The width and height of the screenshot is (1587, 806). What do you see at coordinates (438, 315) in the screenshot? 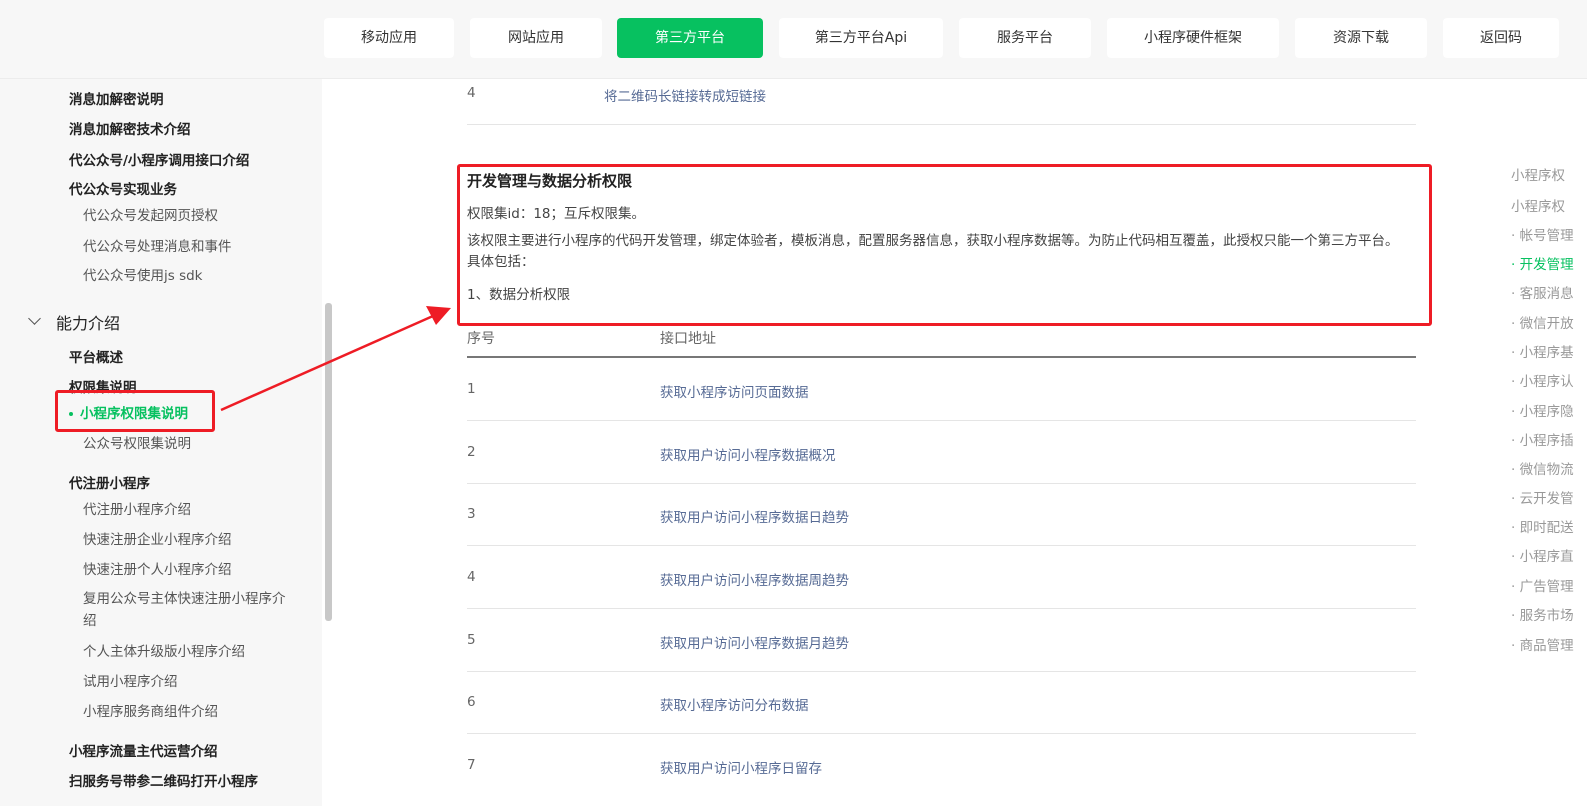
I see `arrow-head-icon` at bounding box center [438, 315].